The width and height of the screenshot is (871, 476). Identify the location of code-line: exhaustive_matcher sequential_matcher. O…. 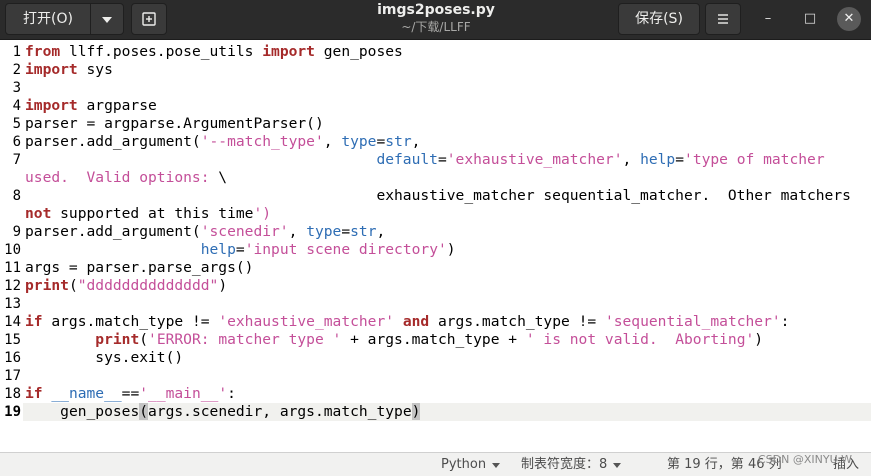
(447, 205).